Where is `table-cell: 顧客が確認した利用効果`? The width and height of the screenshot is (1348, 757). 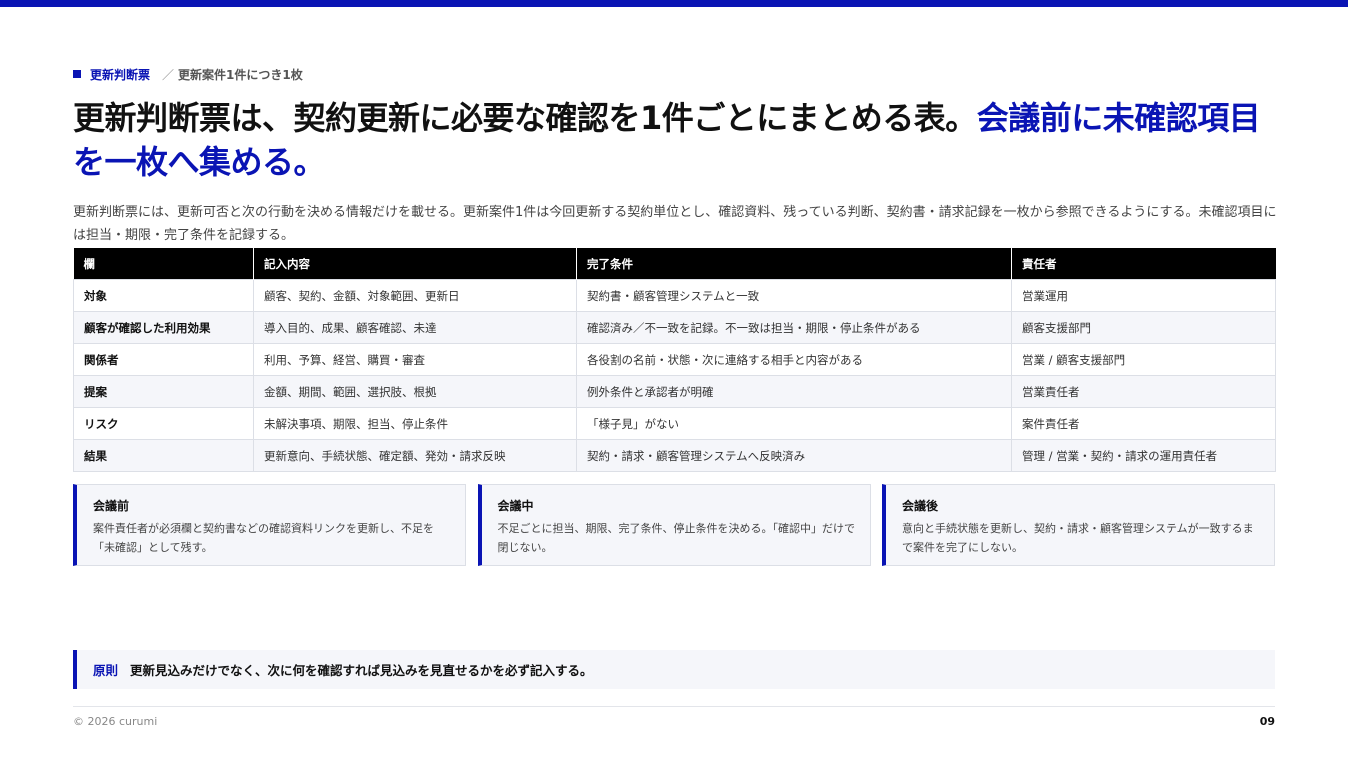 table-cell: 顧客が確認した利用効果 is located at coordinates (163, 327).